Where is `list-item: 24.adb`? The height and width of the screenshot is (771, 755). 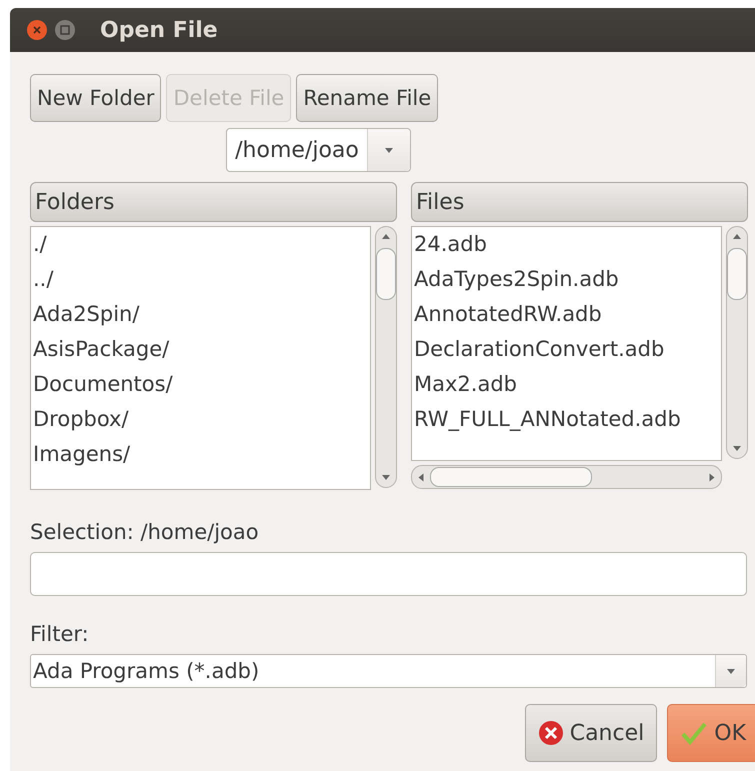 list-item: 24.adb is located at coordinates (566, 244).